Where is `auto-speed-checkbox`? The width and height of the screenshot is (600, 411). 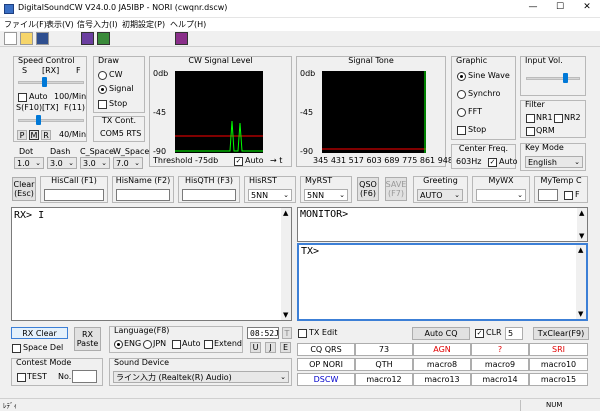 auto-speed-checkbox is located at coordinates (22, 97).